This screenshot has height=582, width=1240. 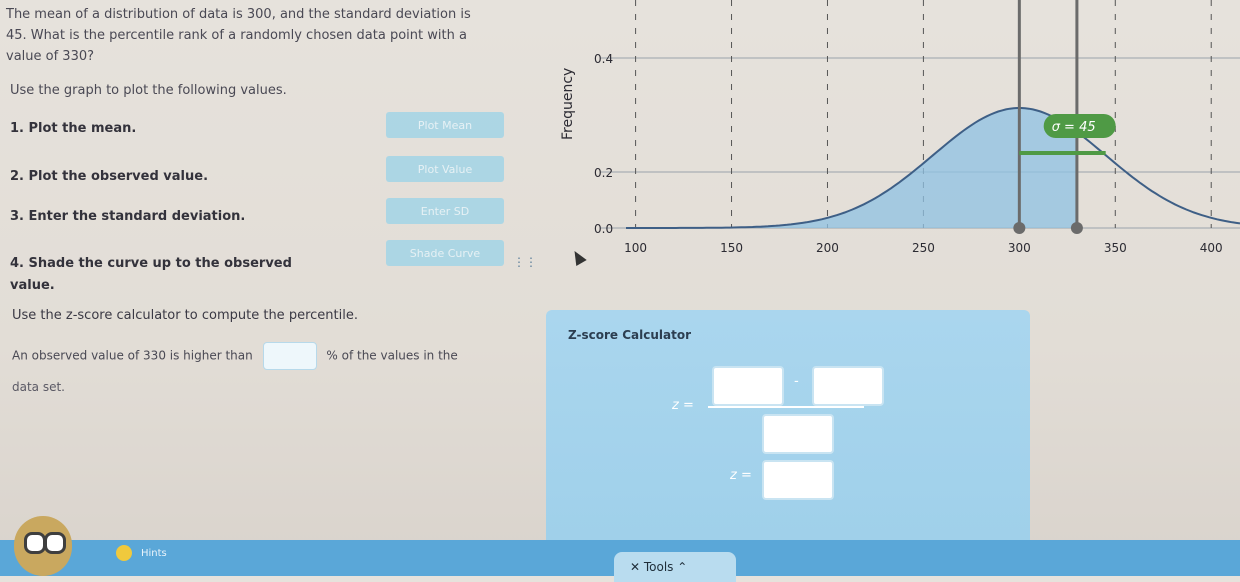 I want to click on tools-tab: ✕ Tools ⌃, so click(x=675, y=567).